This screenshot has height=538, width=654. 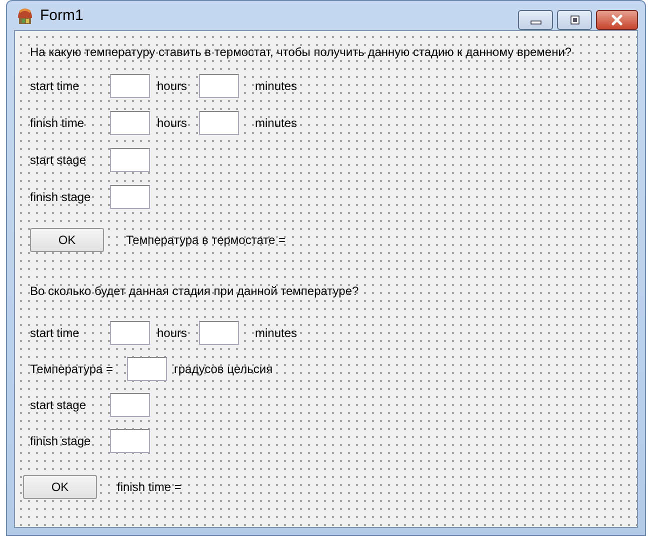 What do you see at coordinates (194, 291) in the screenshot?
I see `question-label: Во сколько будет данная стадия при данной температуре?` at bounding box center [194, 291].